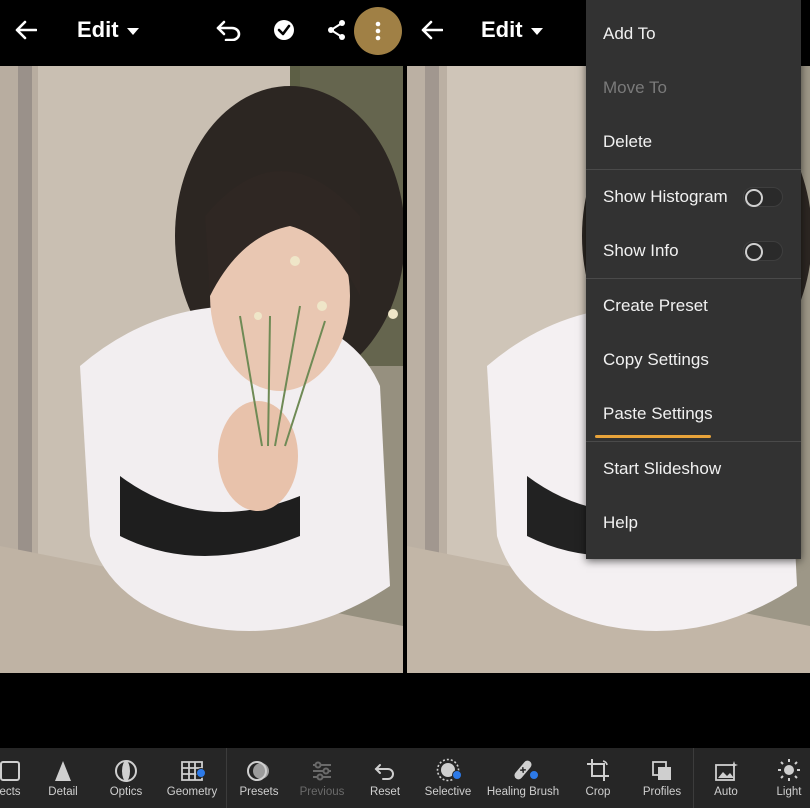 The image size is (810, 808). What do you see at coordinates (63, 765) in the screenshot?
I see `detail-icon` at bounding box center [63, 765].